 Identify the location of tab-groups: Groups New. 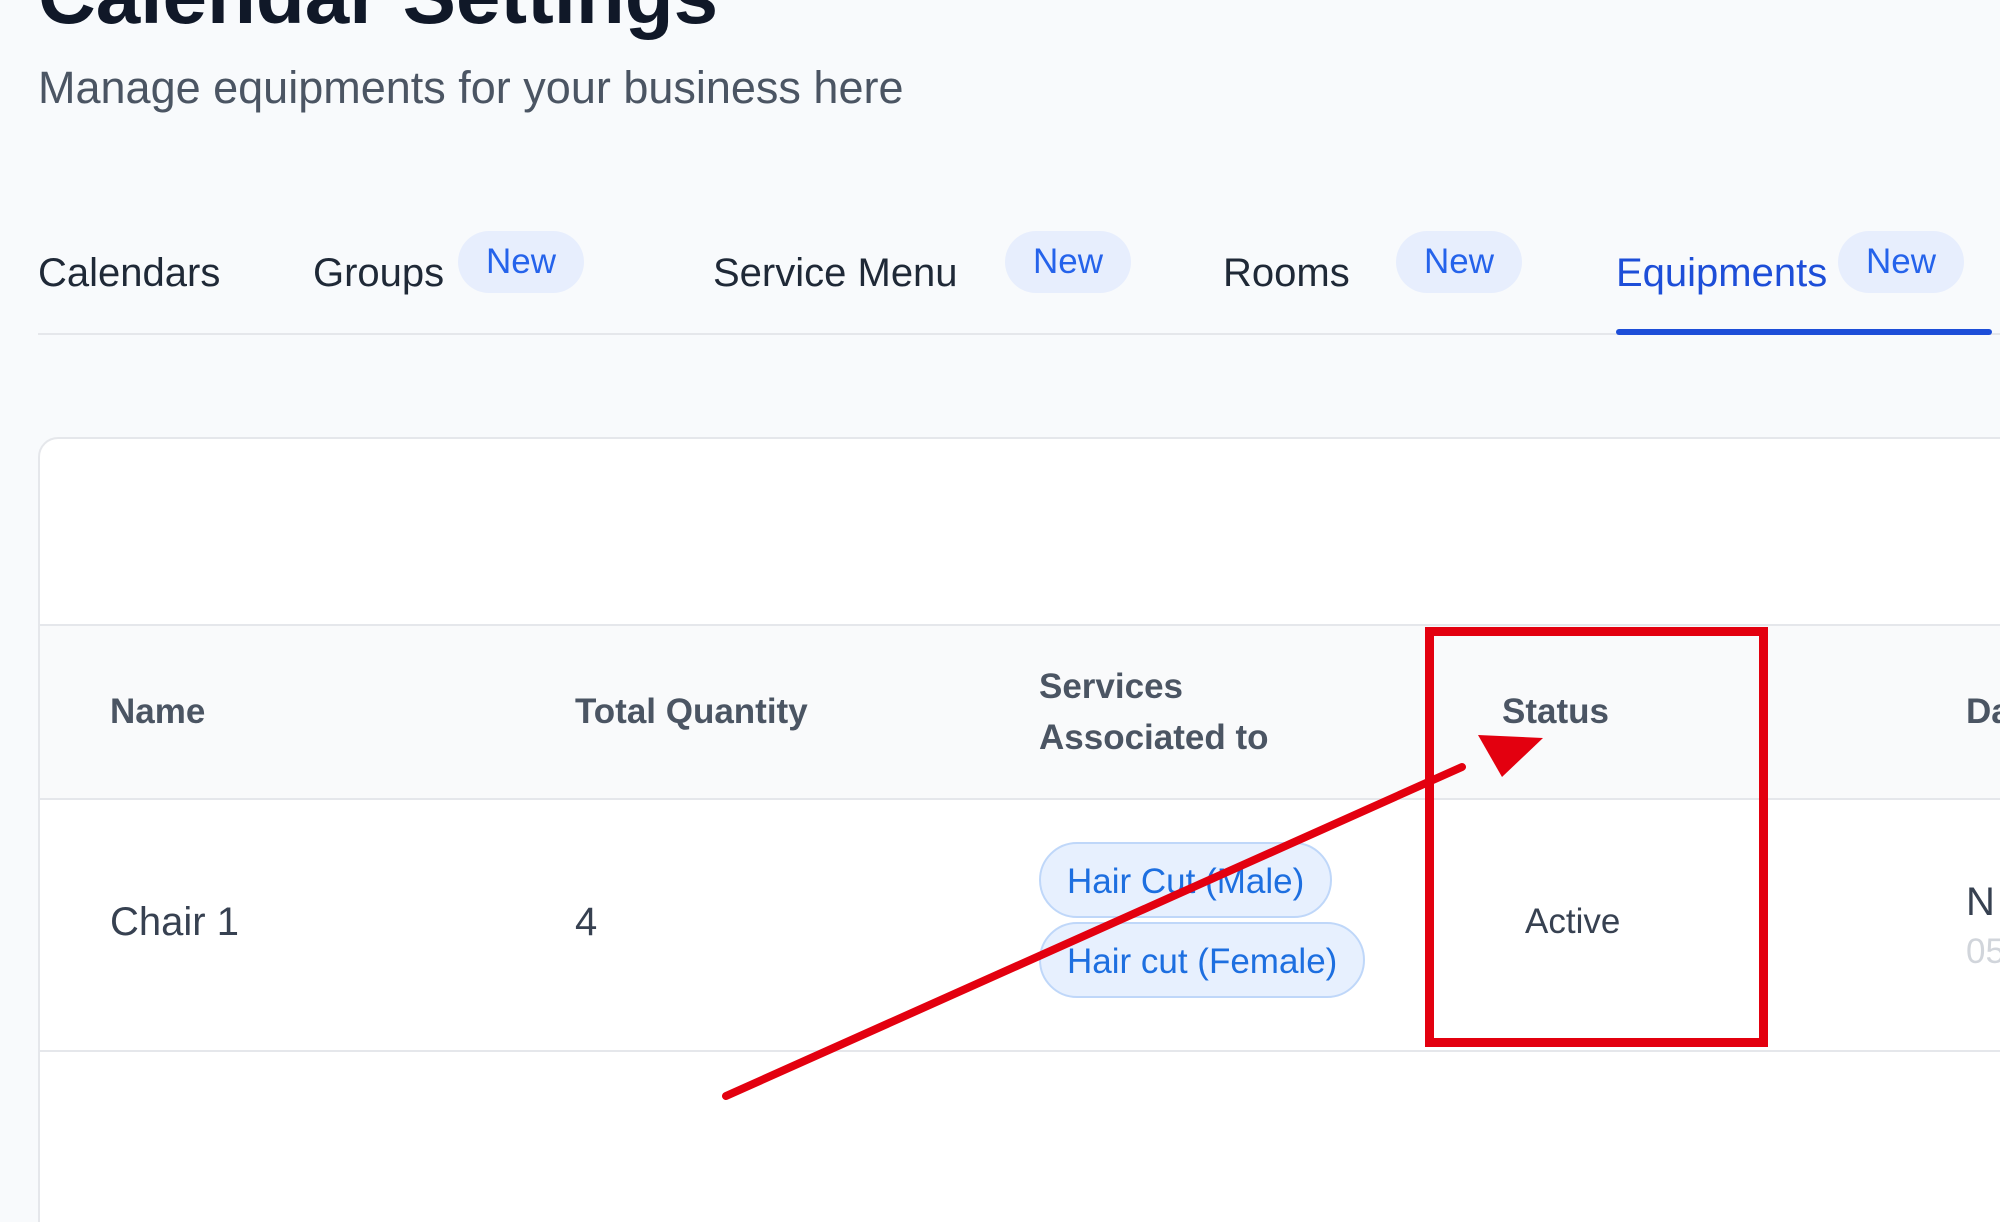
(468, 279).